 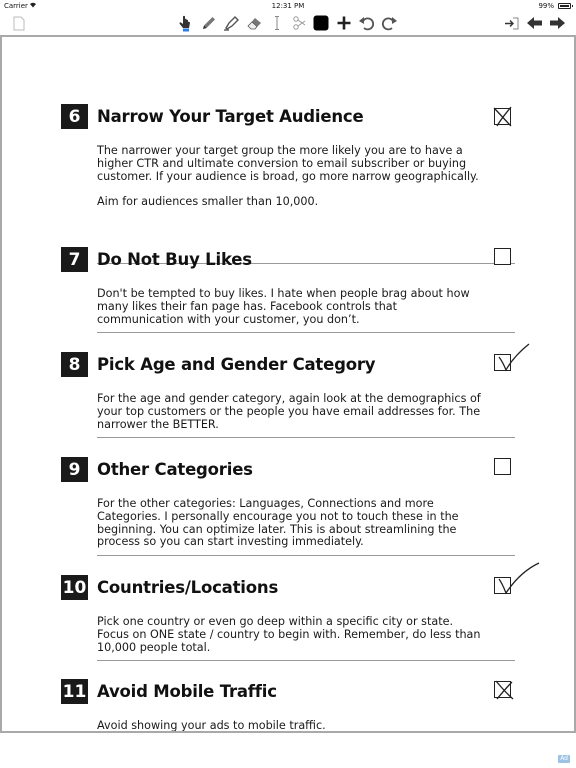 What do you see at coordinates (74, 587) in the screenshot?
I see `item-number: 10` at bounding box center [74, 587].